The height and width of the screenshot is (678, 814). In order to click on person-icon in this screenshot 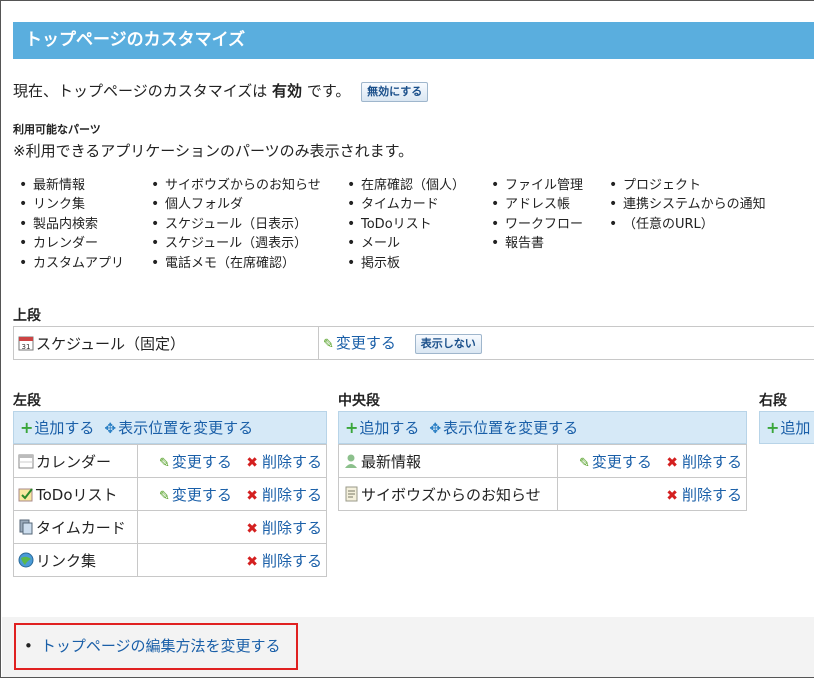, I will do `click(351, 461)`.